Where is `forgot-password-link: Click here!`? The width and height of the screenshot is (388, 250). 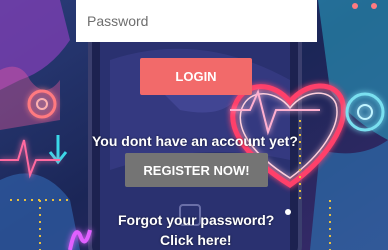 forgot-password-link: Click here! is located at coordinates (196, 240).